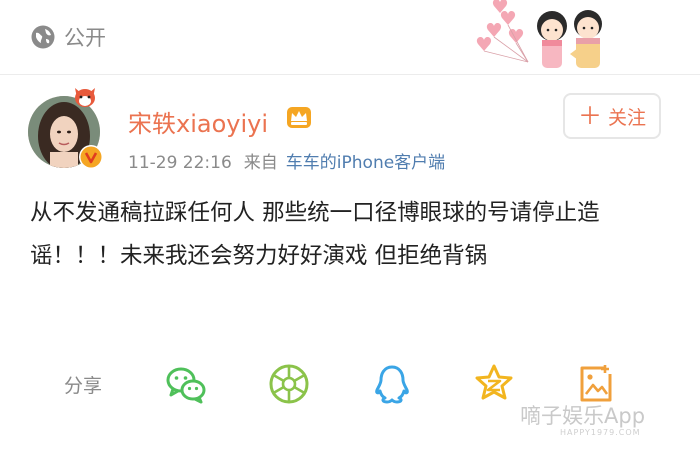 Image resolution: width=700 pixels, height=457 pixels. What do you see at coordinates (43, 37) in the screenshot?
I see `globe-icon` at bounding box center [43, 37].